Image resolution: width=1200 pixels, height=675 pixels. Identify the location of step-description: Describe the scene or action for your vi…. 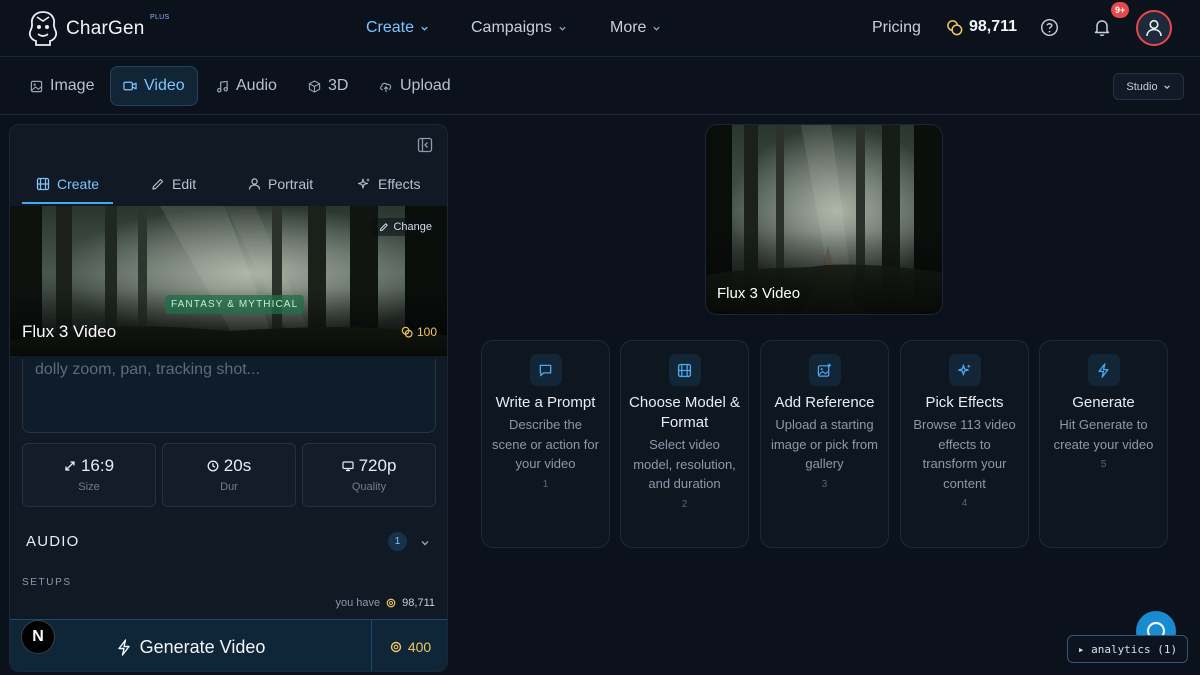
(545, 444).